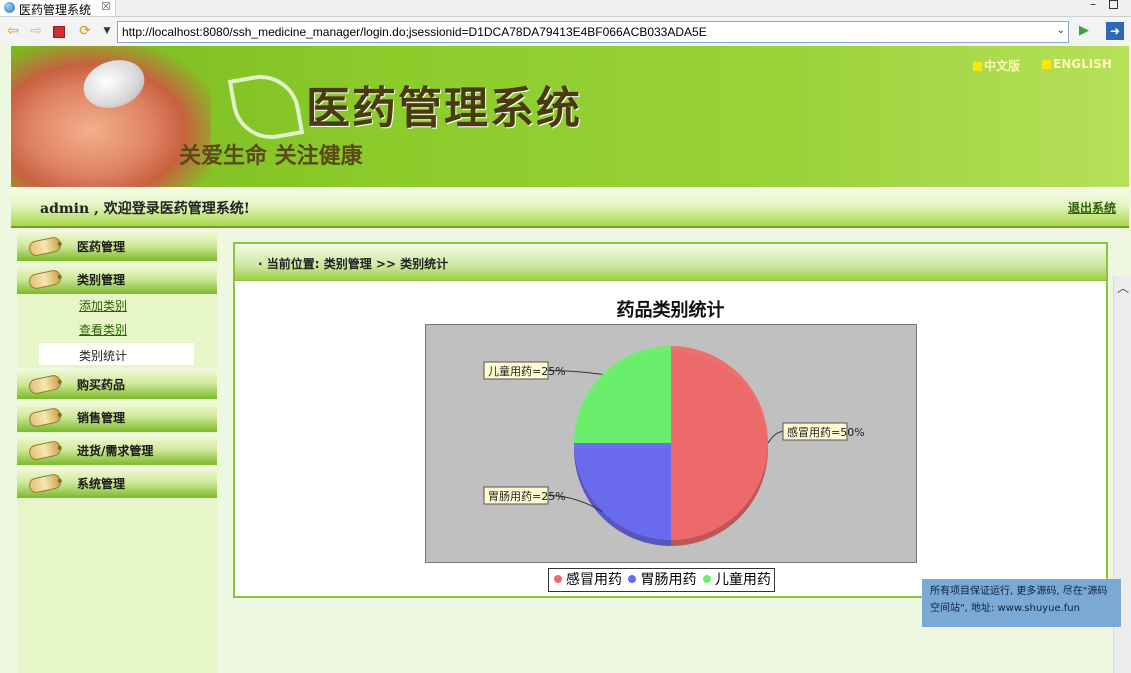 The height and width of the screenshot is (673, 1131). What do you see at coordinates (1019, 591) in the screenshot?
I see `watermark-line: 所有项目保证运行, 更多源码, 尽在"源码` at bounding box center [1019, 591].